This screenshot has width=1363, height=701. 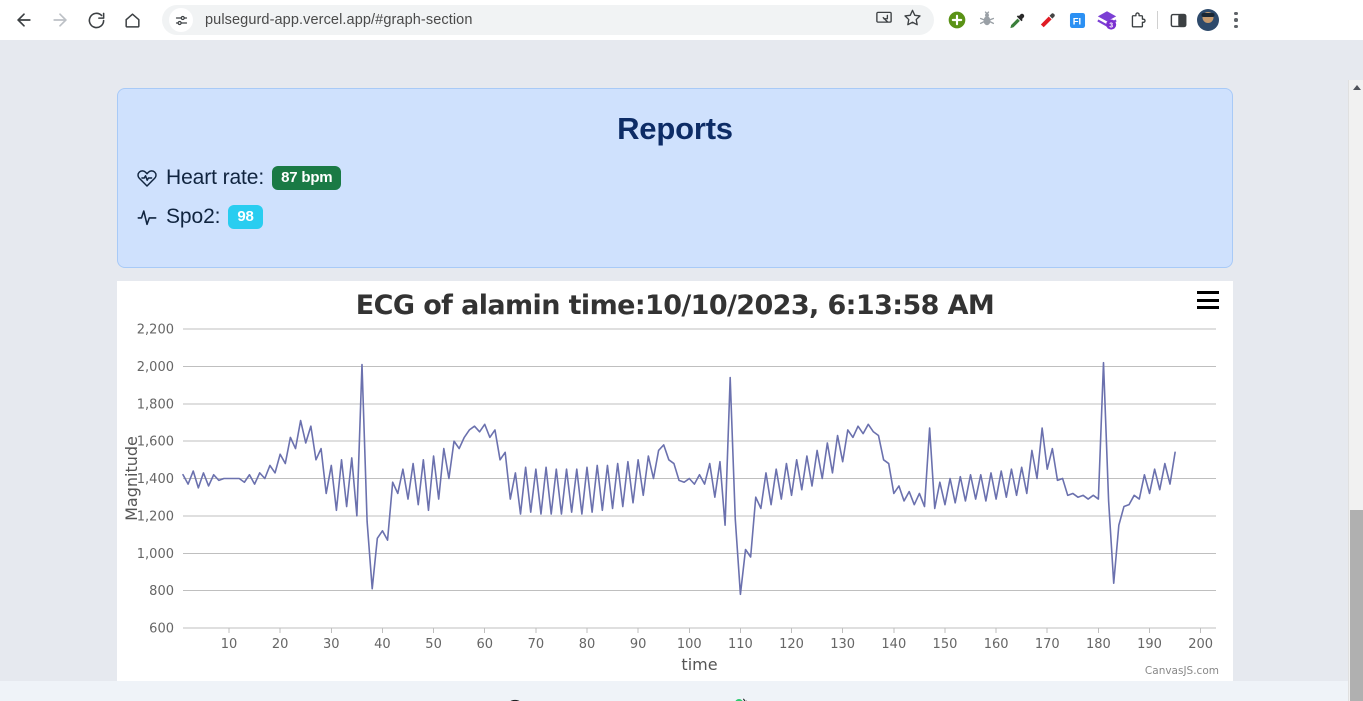 I want to click on svg-text: 800, so click(x=161, y=591).